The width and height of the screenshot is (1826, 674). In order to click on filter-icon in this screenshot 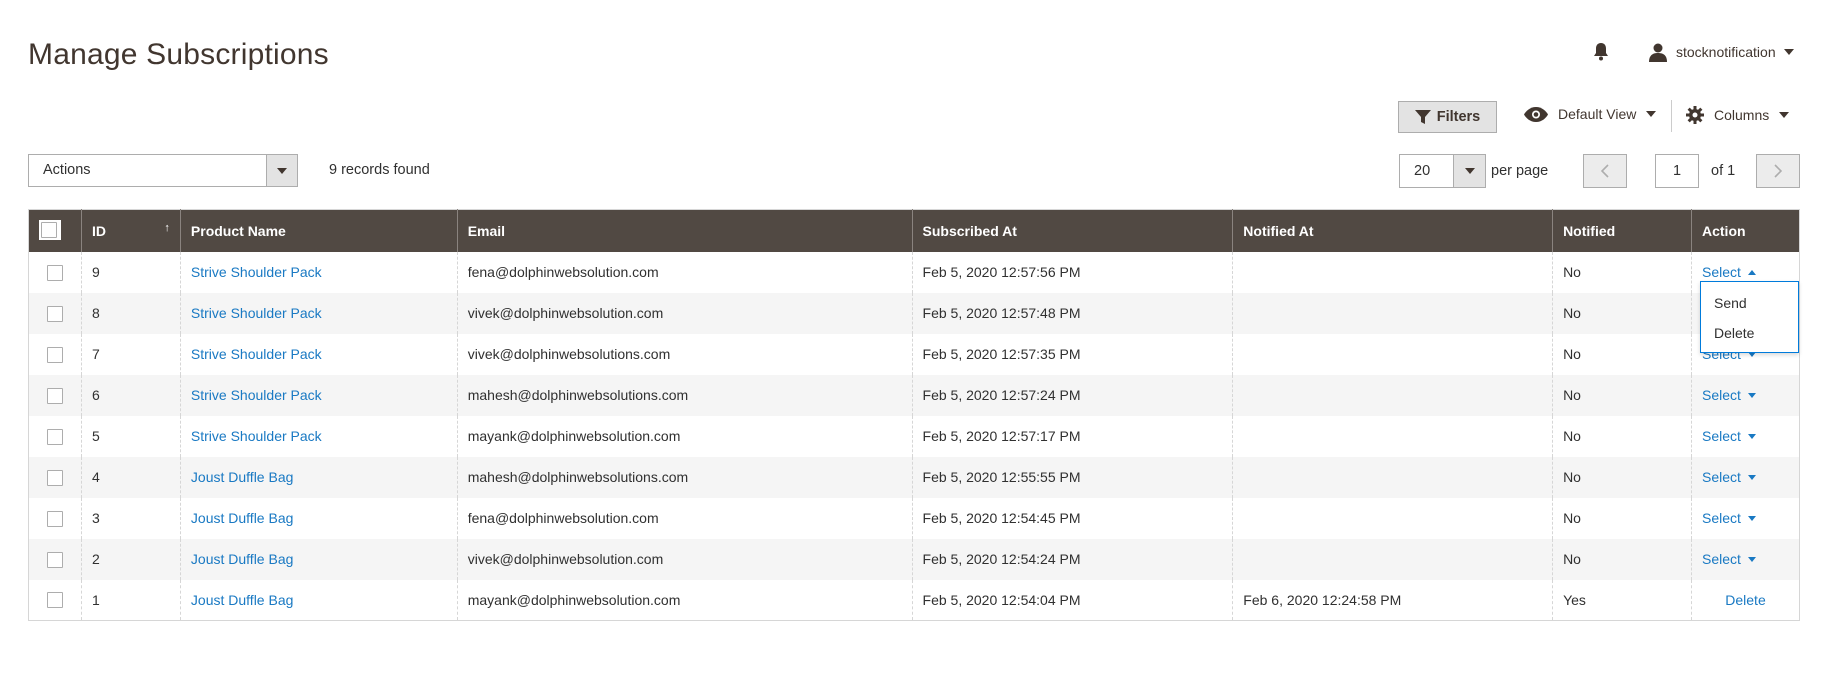, I will do `click(1422, 116)`.